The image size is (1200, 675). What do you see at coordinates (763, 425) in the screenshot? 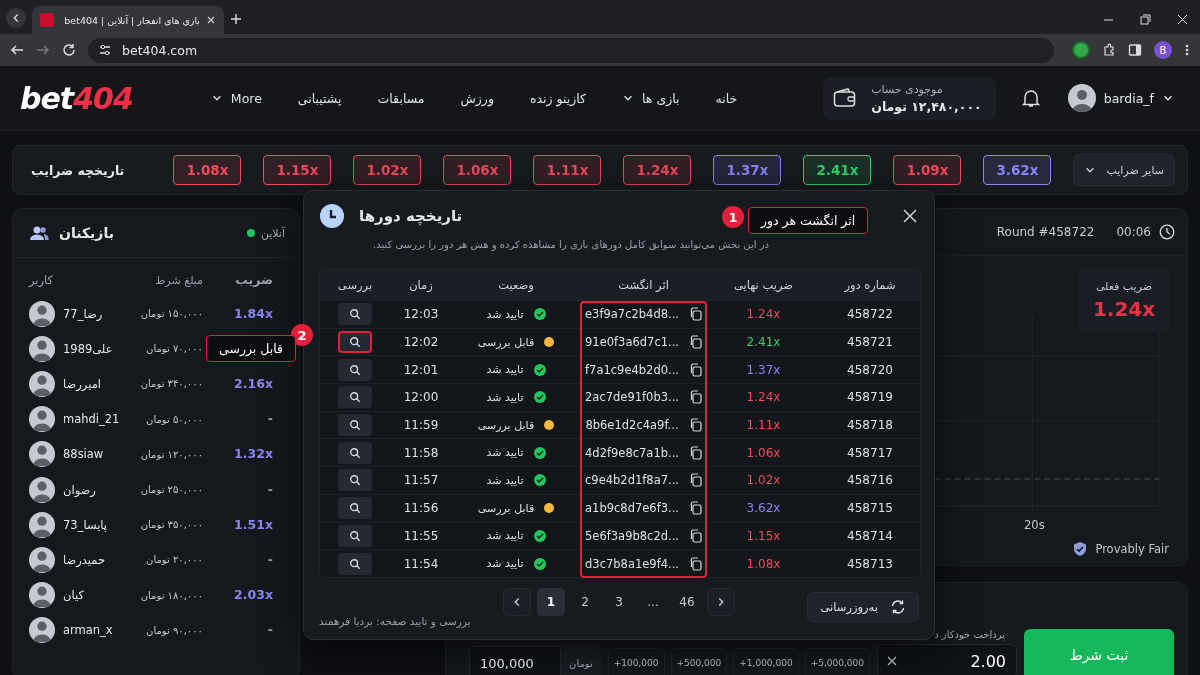
I see `final-multiplier: 1.11x` at bounding box center [763, 425].